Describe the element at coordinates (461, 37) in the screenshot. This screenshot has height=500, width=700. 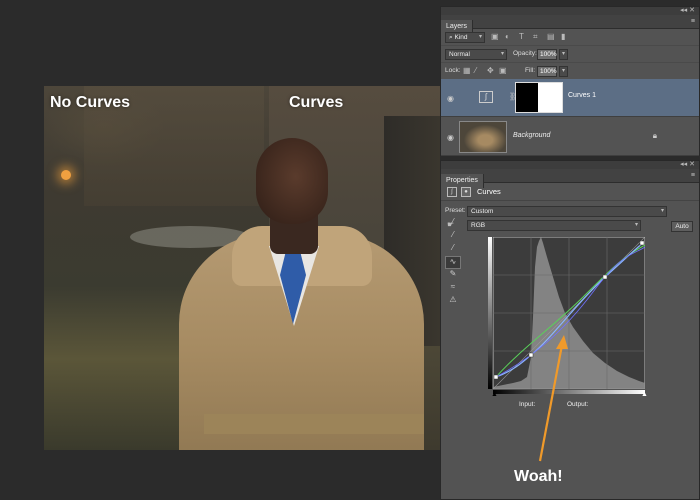
I see `kind-filter-value: Kind` at that location.